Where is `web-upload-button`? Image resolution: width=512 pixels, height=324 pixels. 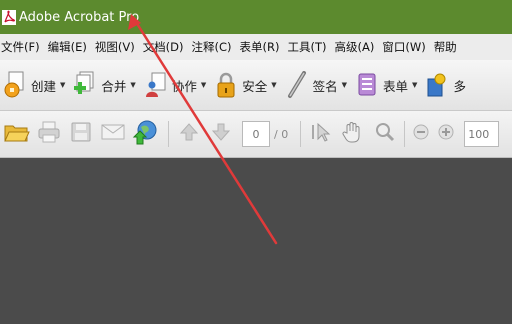
web-upload-button is located at coordinates (144, 134).